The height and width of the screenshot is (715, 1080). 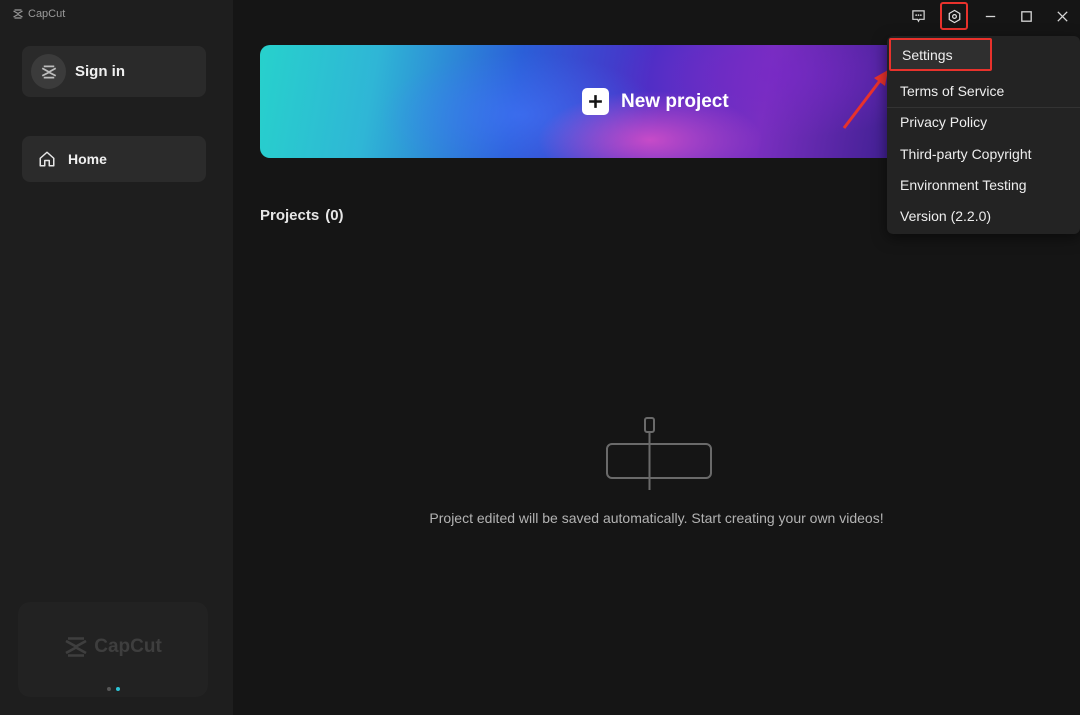 I want to click on plus-icon, so click(x=595, y=101).